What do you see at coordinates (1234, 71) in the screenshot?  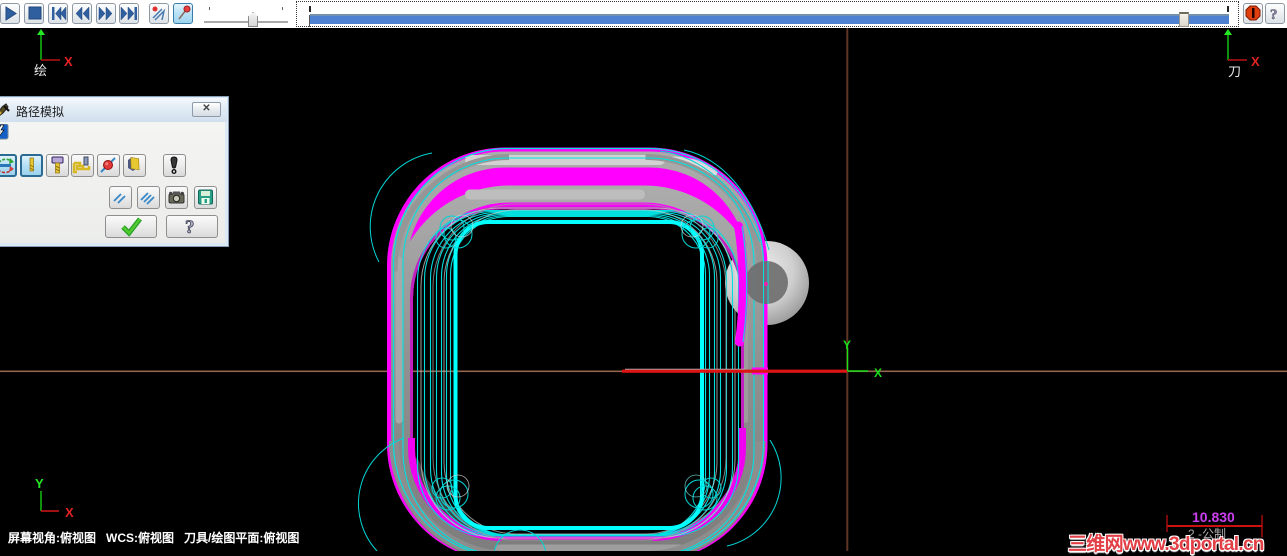 I see `svg-text: 刀` at bounding box center [1234, 71].